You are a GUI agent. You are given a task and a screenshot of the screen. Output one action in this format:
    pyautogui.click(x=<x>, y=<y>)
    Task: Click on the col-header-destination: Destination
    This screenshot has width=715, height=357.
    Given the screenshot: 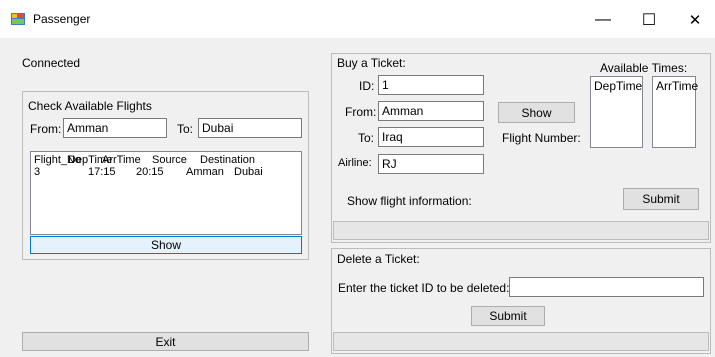 What is the action you would take?
    pyautogui.click(x=228, y=160)
    